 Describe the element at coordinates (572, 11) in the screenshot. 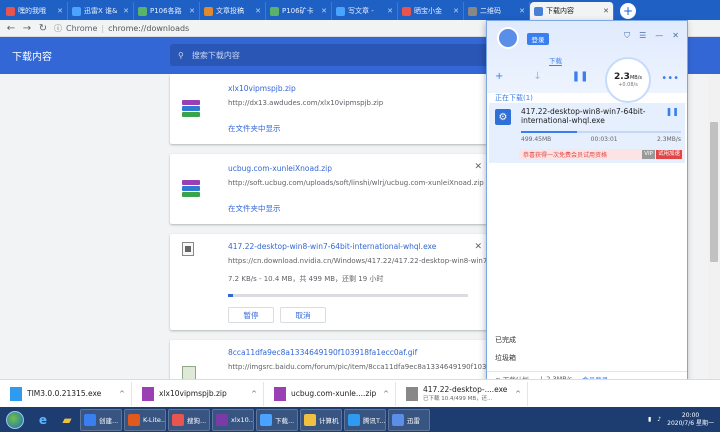

I see `browser-tab: 下载内容 ✕` at that location.